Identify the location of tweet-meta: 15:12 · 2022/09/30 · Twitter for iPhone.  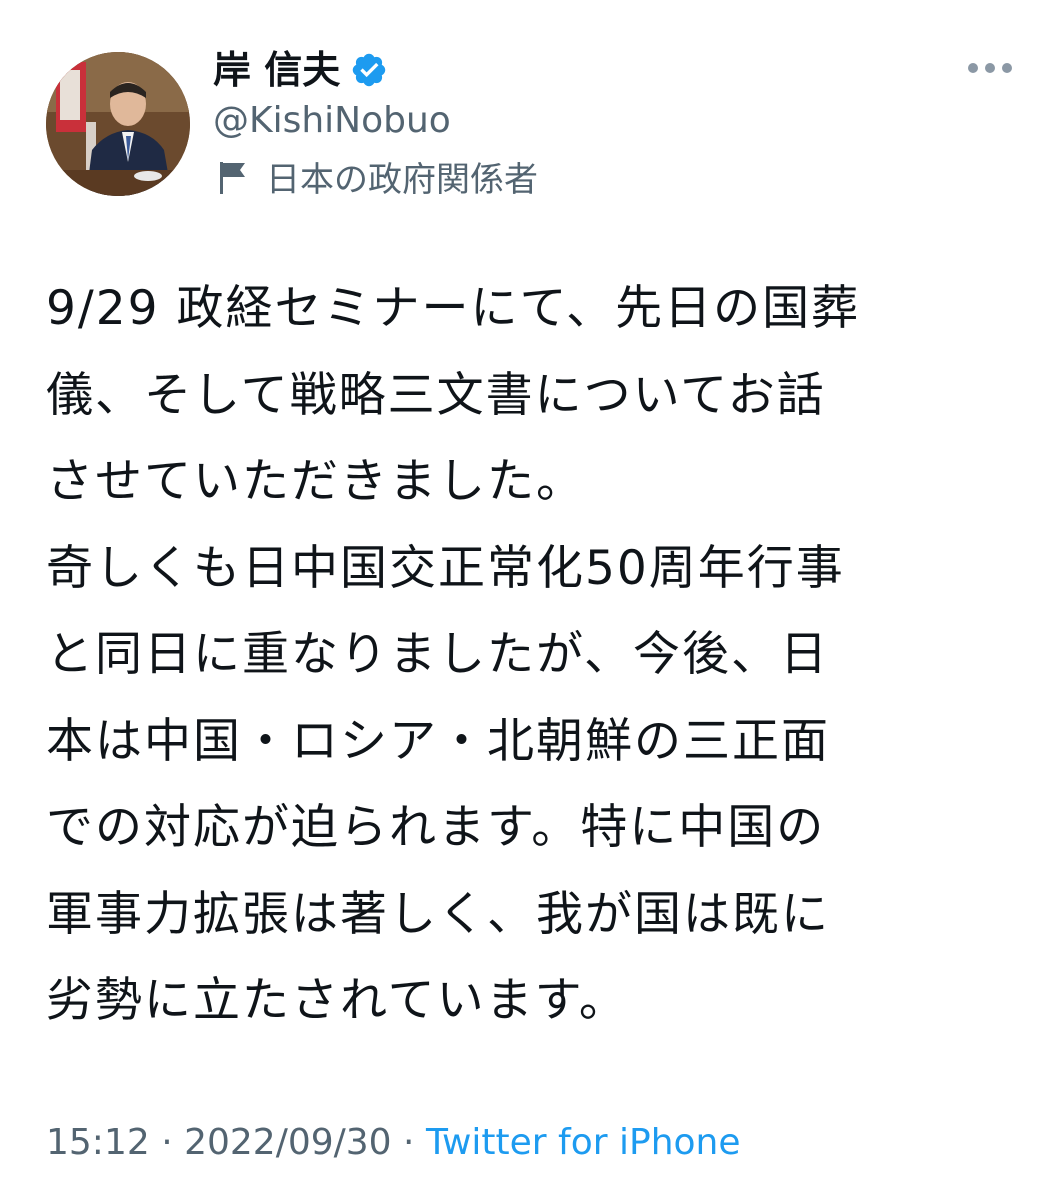
(393, 1143).